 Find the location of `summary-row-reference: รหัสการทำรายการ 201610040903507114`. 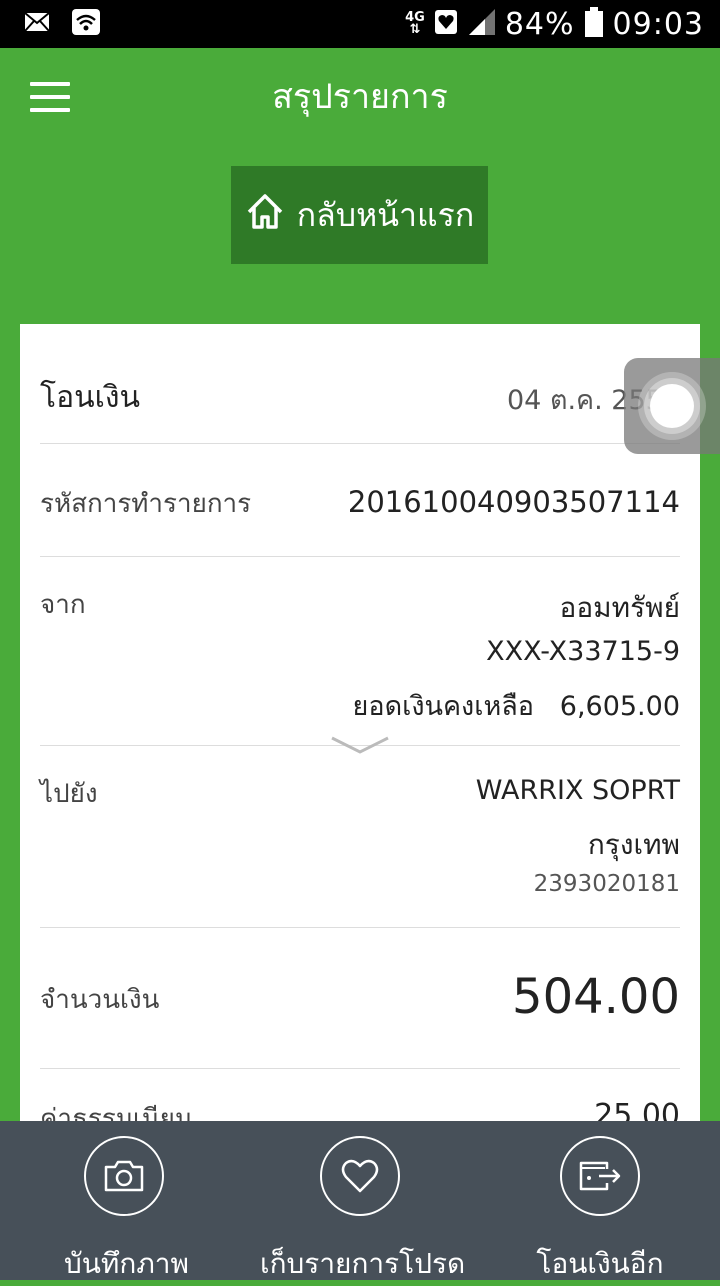

summary-row-reference: รหัสการทำรายการ 201610040903507114 is located at coordinates (360, 500).